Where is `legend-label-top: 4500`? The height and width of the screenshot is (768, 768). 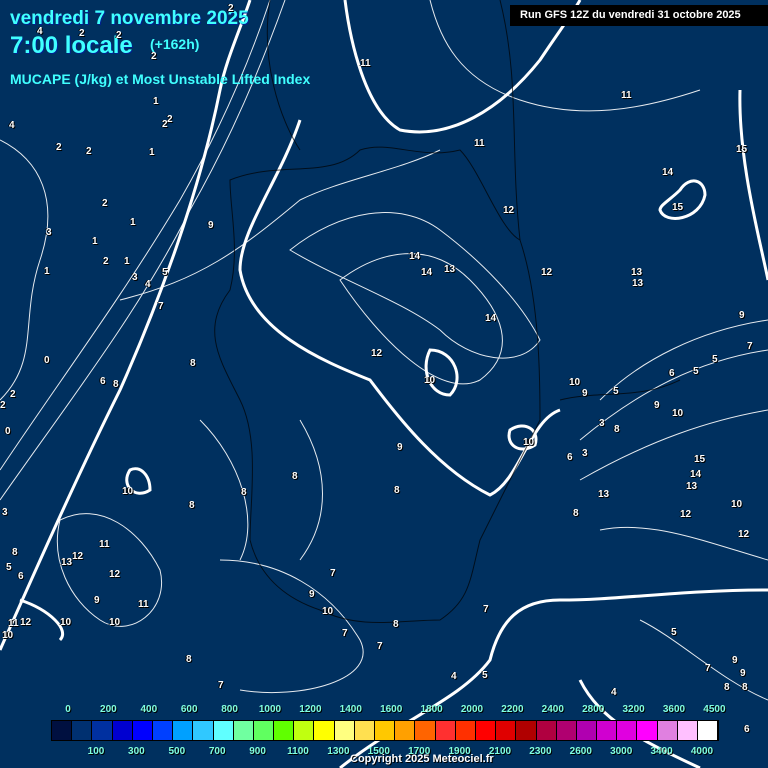
legend-label-top: 4500 is located at coordinates (714, 709).